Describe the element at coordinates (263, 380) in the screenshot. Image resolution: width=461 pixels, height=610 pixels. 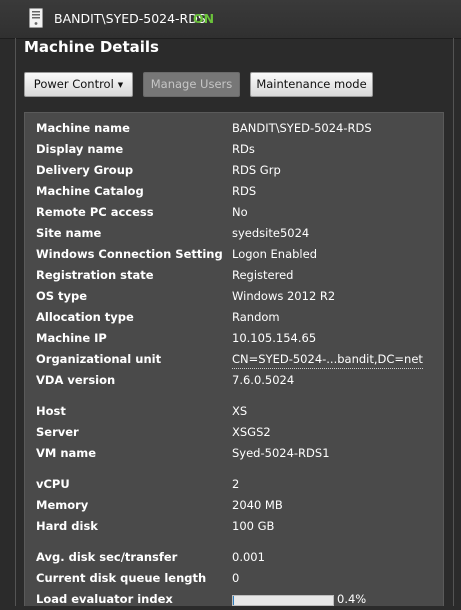
I see `detail-value: 7.6.0.5024` at that location.